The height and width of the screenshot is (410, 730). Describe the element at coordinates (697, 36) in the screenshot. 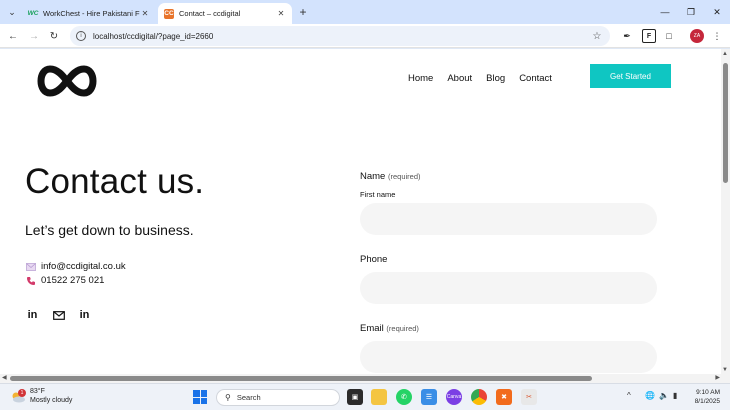

I see `profile-avatar-icon: ZA` at that location.